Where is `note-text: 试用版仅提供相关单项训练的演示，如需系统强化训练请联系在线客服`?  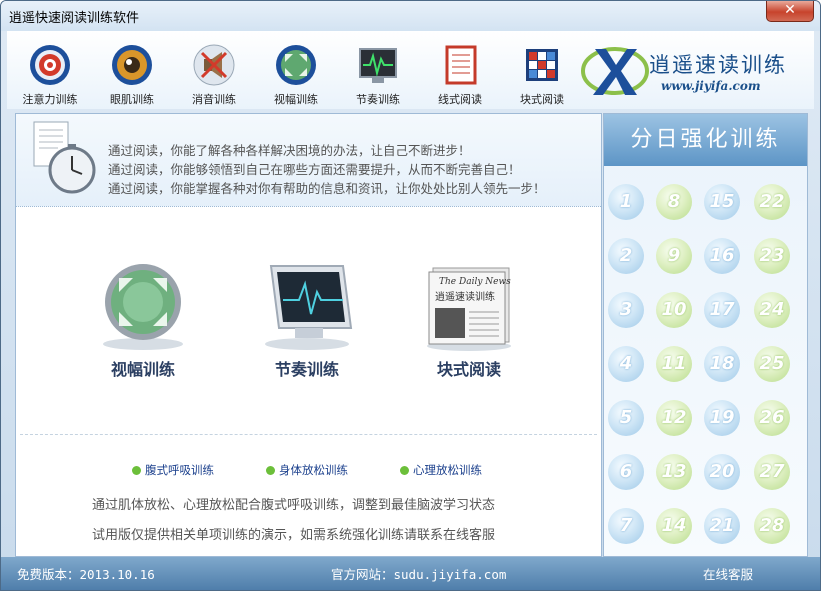
note-text: 试用版仅提供相关单项训练的演示，如需系统强化训练请联系在线客服 is located at coordinates (294, 535).